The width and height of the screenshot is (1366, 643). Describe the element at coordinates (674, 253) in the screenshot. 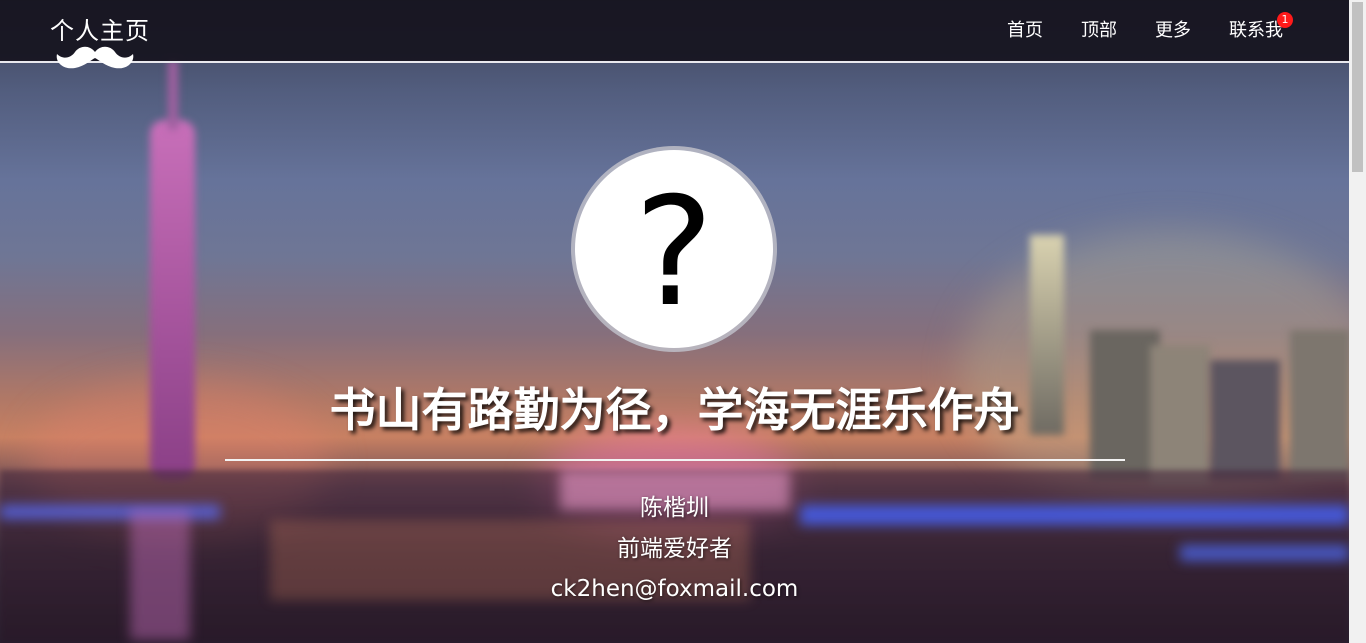

I see `question-mark-icon: ?` at that location.